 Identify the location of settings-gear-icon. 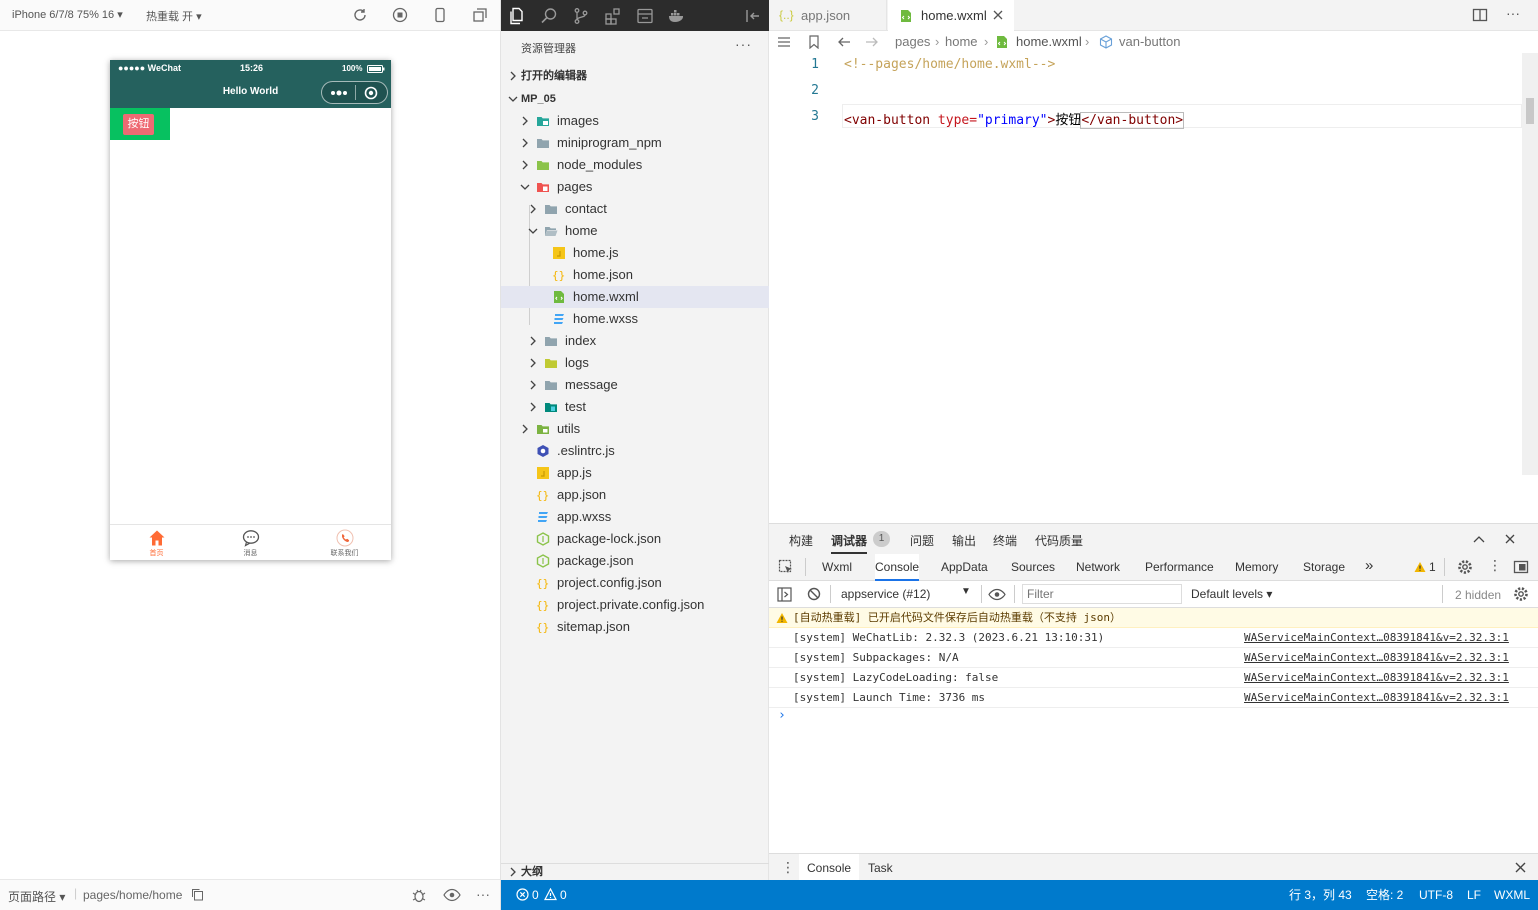
(1465, 567).